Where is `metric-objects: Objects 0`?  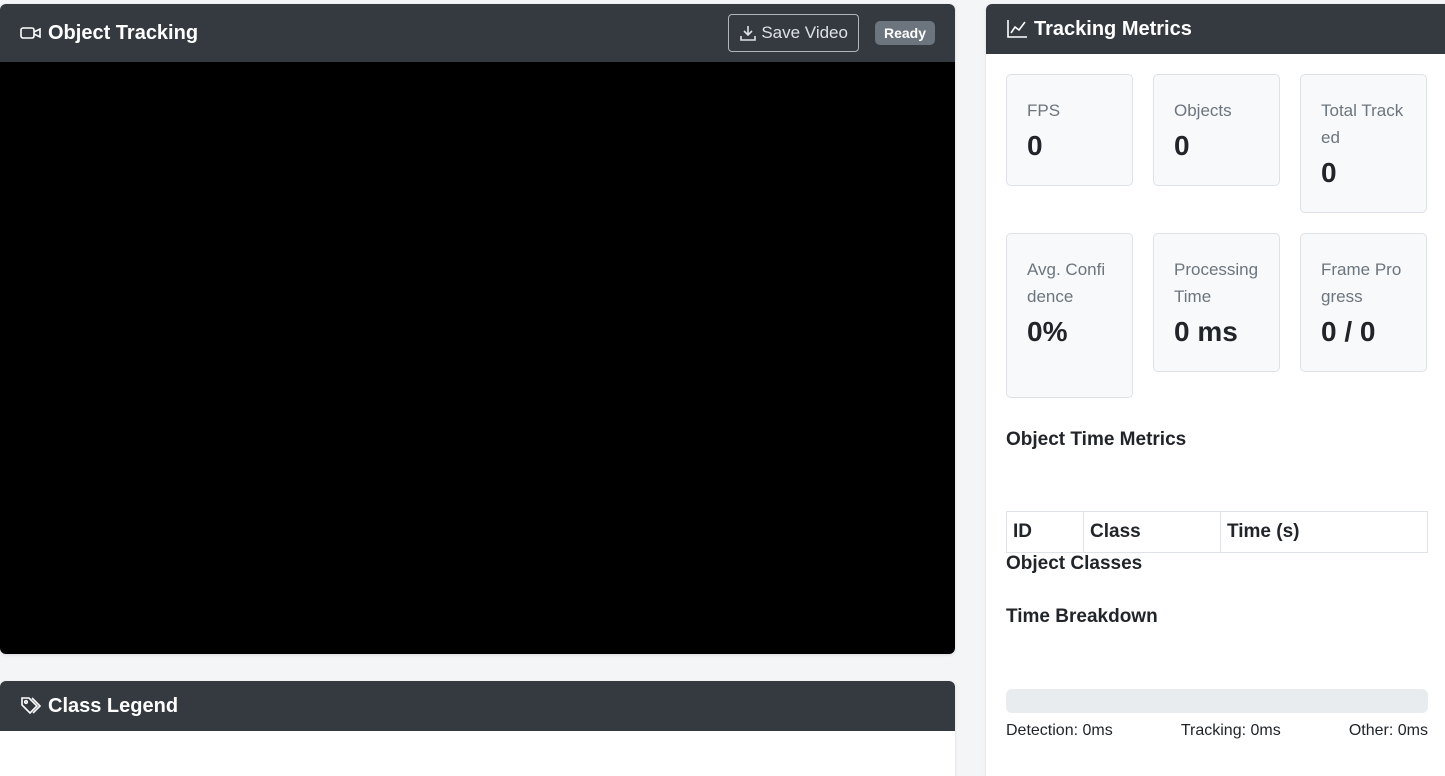
metric-objects: Objects 0 is located at coordinates (1216, 130).